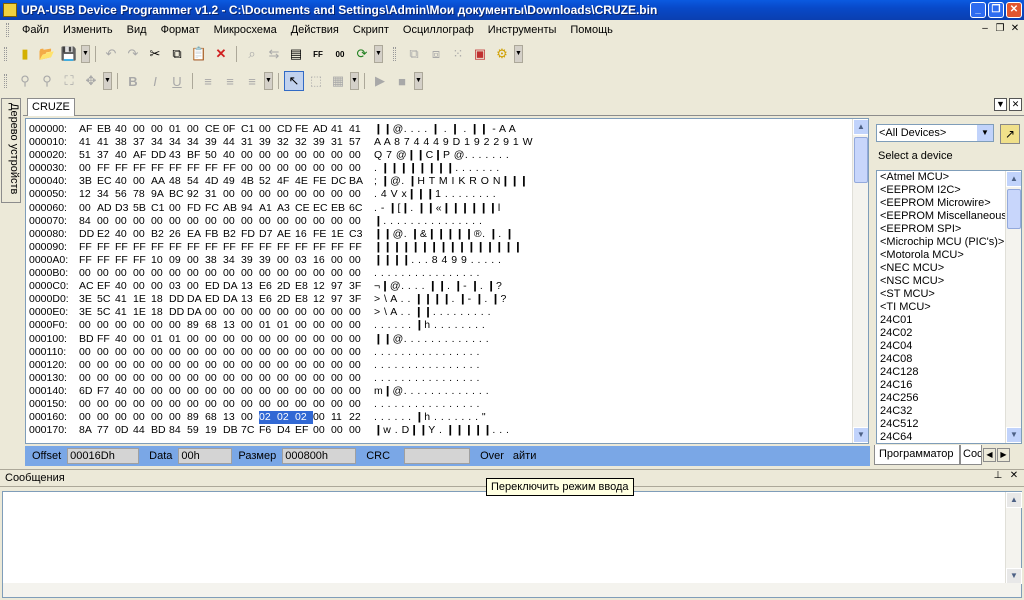 Image resolution: width=1024 pixels, height=600 pixels. What do you see at coordinates (107, 81) in the screenshot?
I see `toolbar-dropdown-4: ▼` at bounding box center [107, 81].